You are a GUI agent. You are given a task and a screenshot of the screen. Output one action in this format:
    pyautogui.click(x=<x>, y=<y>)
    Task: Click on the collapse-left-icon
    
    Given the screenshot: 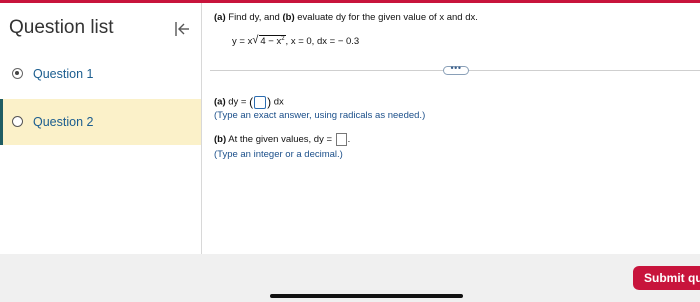 What is the action you would take?
    pyautogui.click(x=182, y=29)
    